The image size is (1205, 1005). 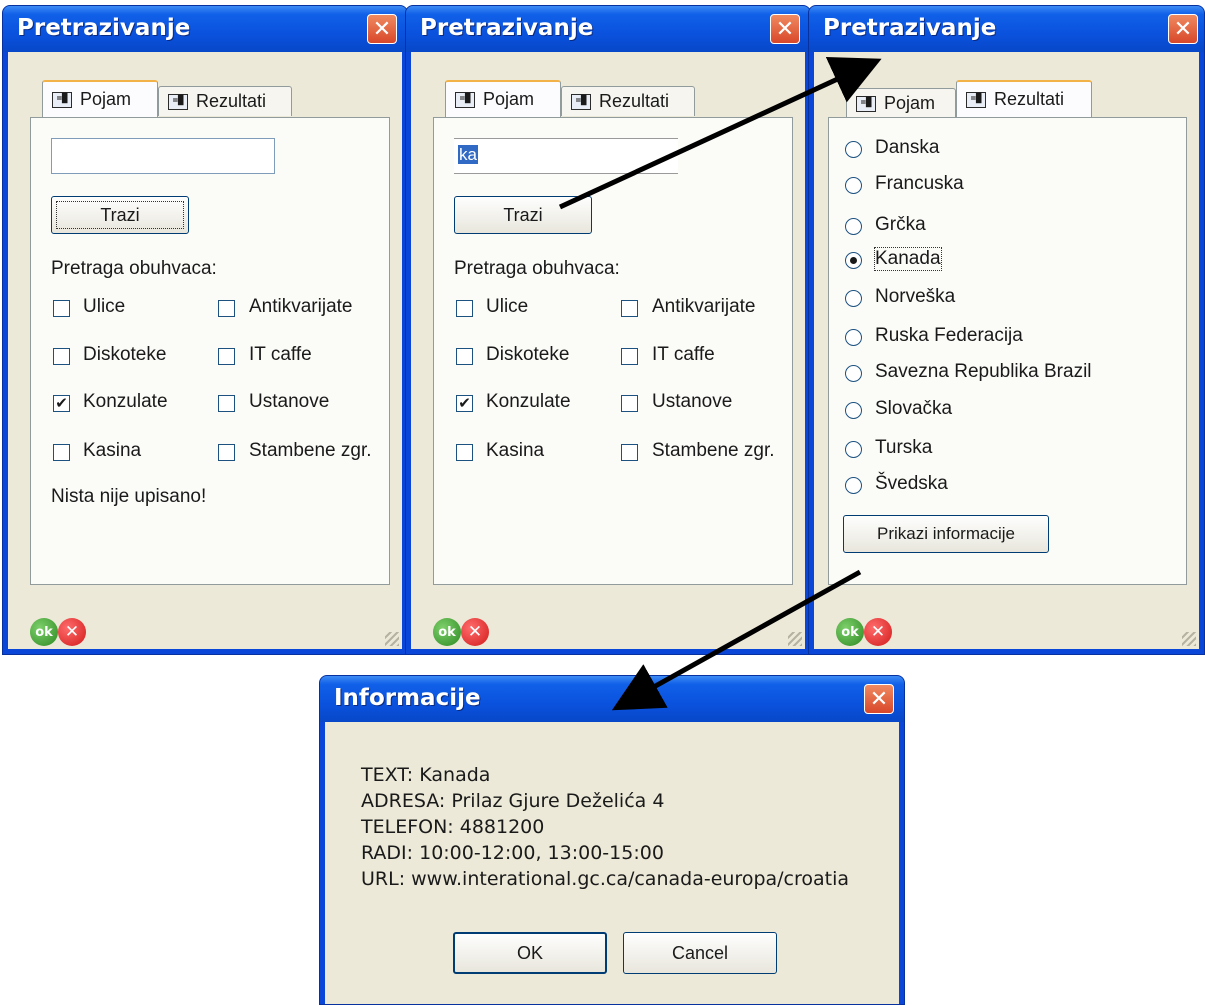 I want to click on radio-francuska, so click(x=853, y=185).